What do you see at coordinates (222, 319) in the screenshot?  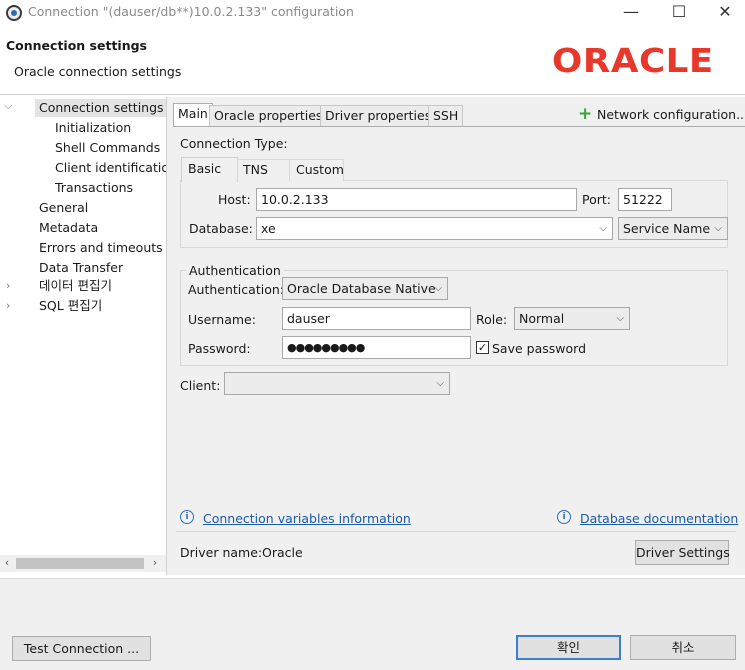 I see `username-label: Username:` at bounding box center [222, 319].